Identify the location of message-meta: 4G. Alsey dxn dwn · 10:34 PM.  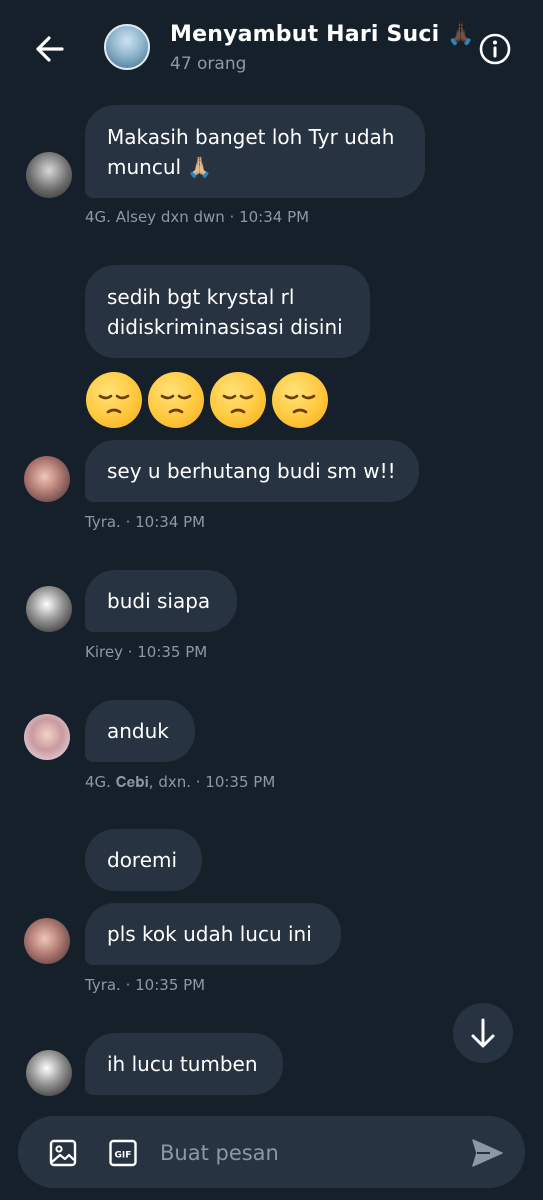
(197, 217).